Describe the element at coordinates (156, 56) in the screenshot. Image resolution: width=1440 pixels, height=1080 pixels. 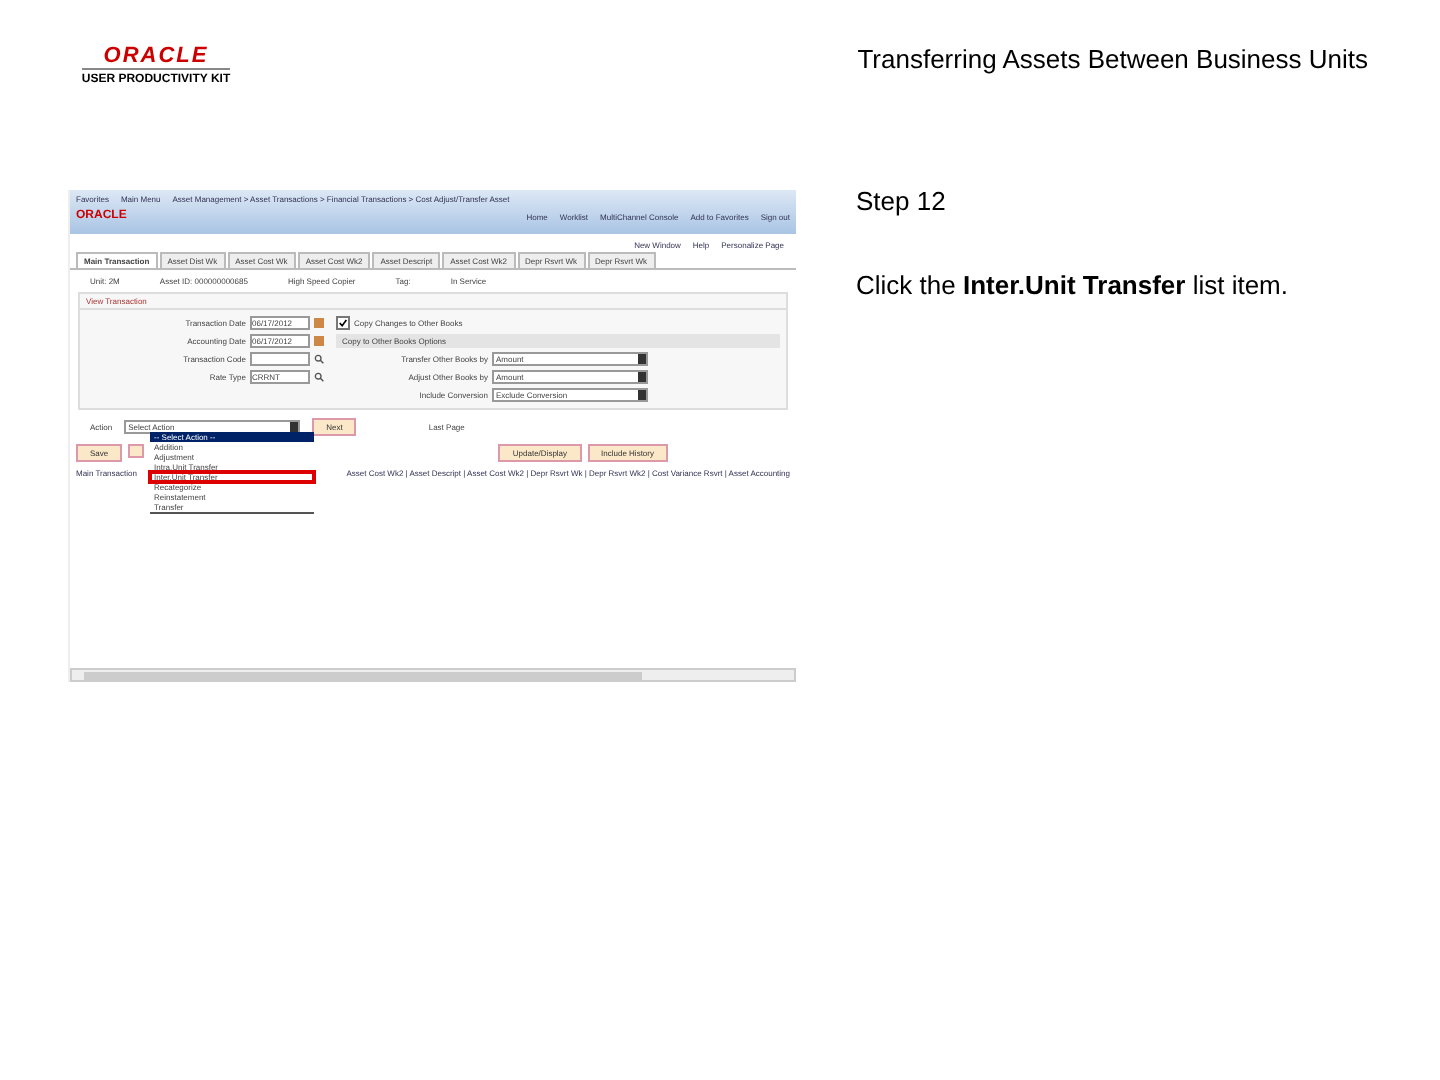
I see `logo-text: ORACLE` at that location.